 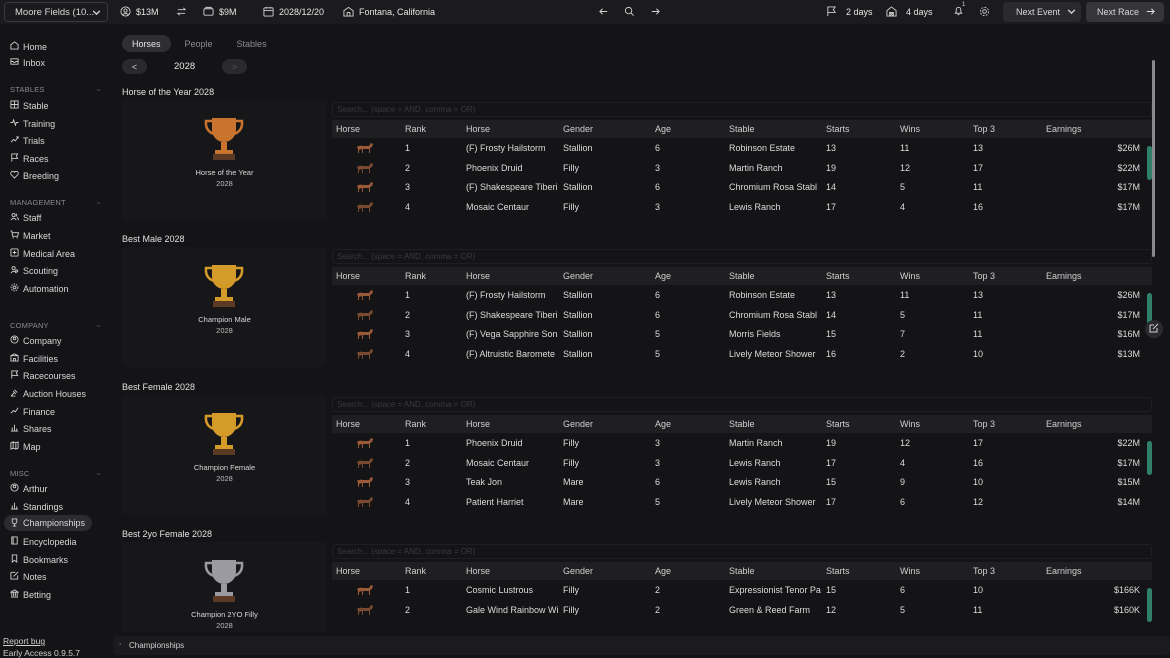 I want to click on trophy-card: Champion Male 2028, so click(x=224, y=307).